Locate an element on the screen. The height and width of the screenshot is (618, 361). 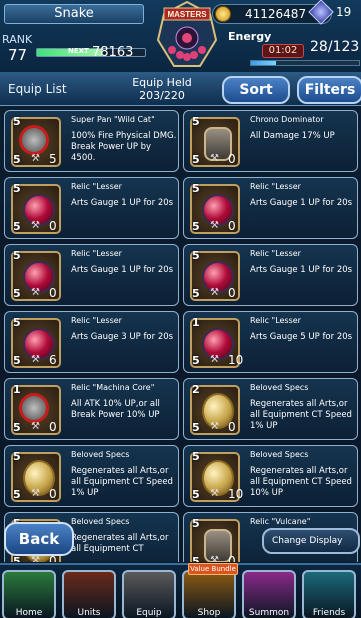
rank-value: 77 is located at coordinates (18, 55).